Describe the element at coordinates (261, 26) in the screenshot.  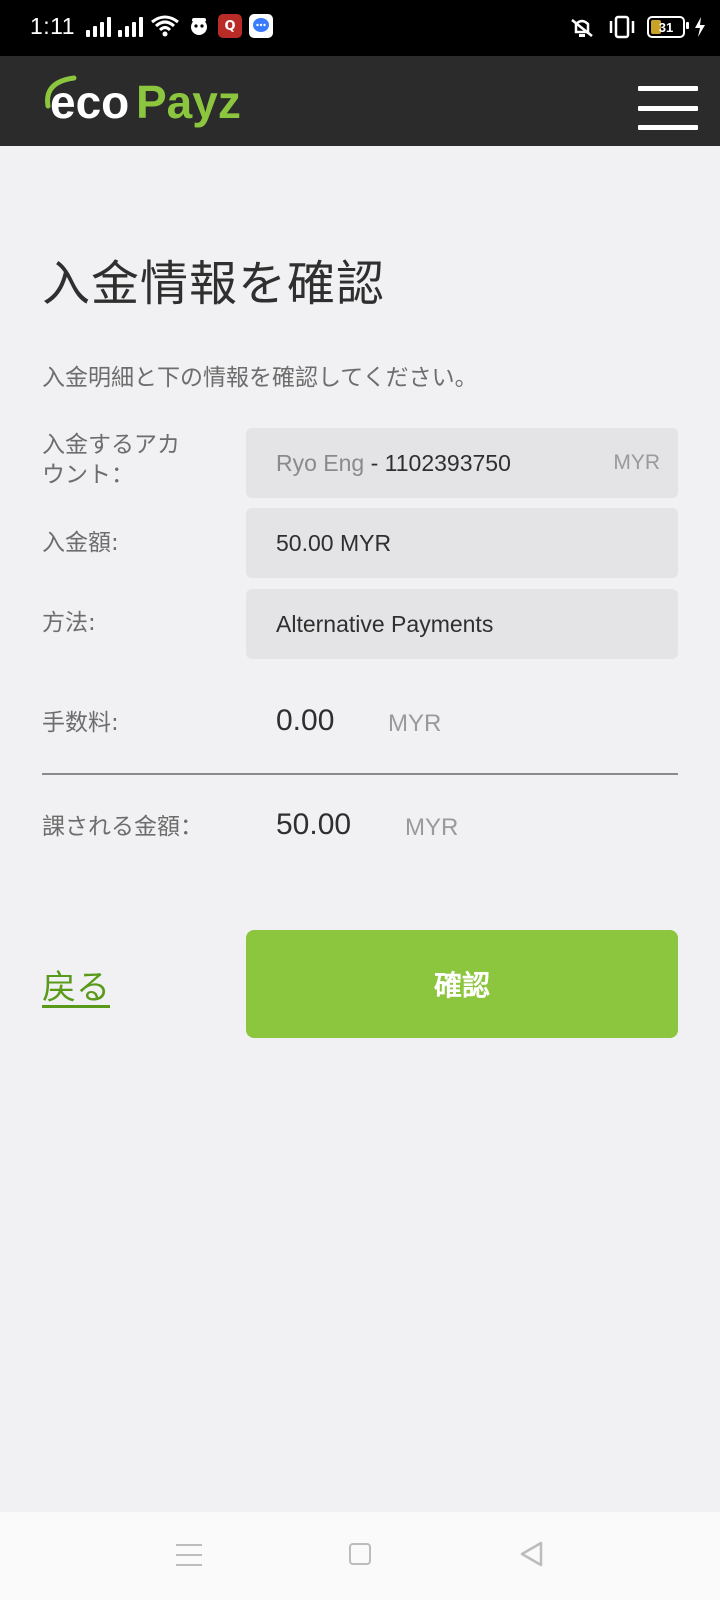
I see `messages-icon` at that location.